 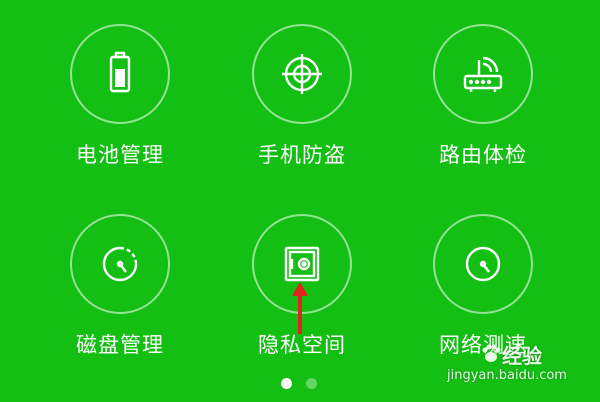 I want to click on annotation-arrow-icon, so click(x=300, y=308).